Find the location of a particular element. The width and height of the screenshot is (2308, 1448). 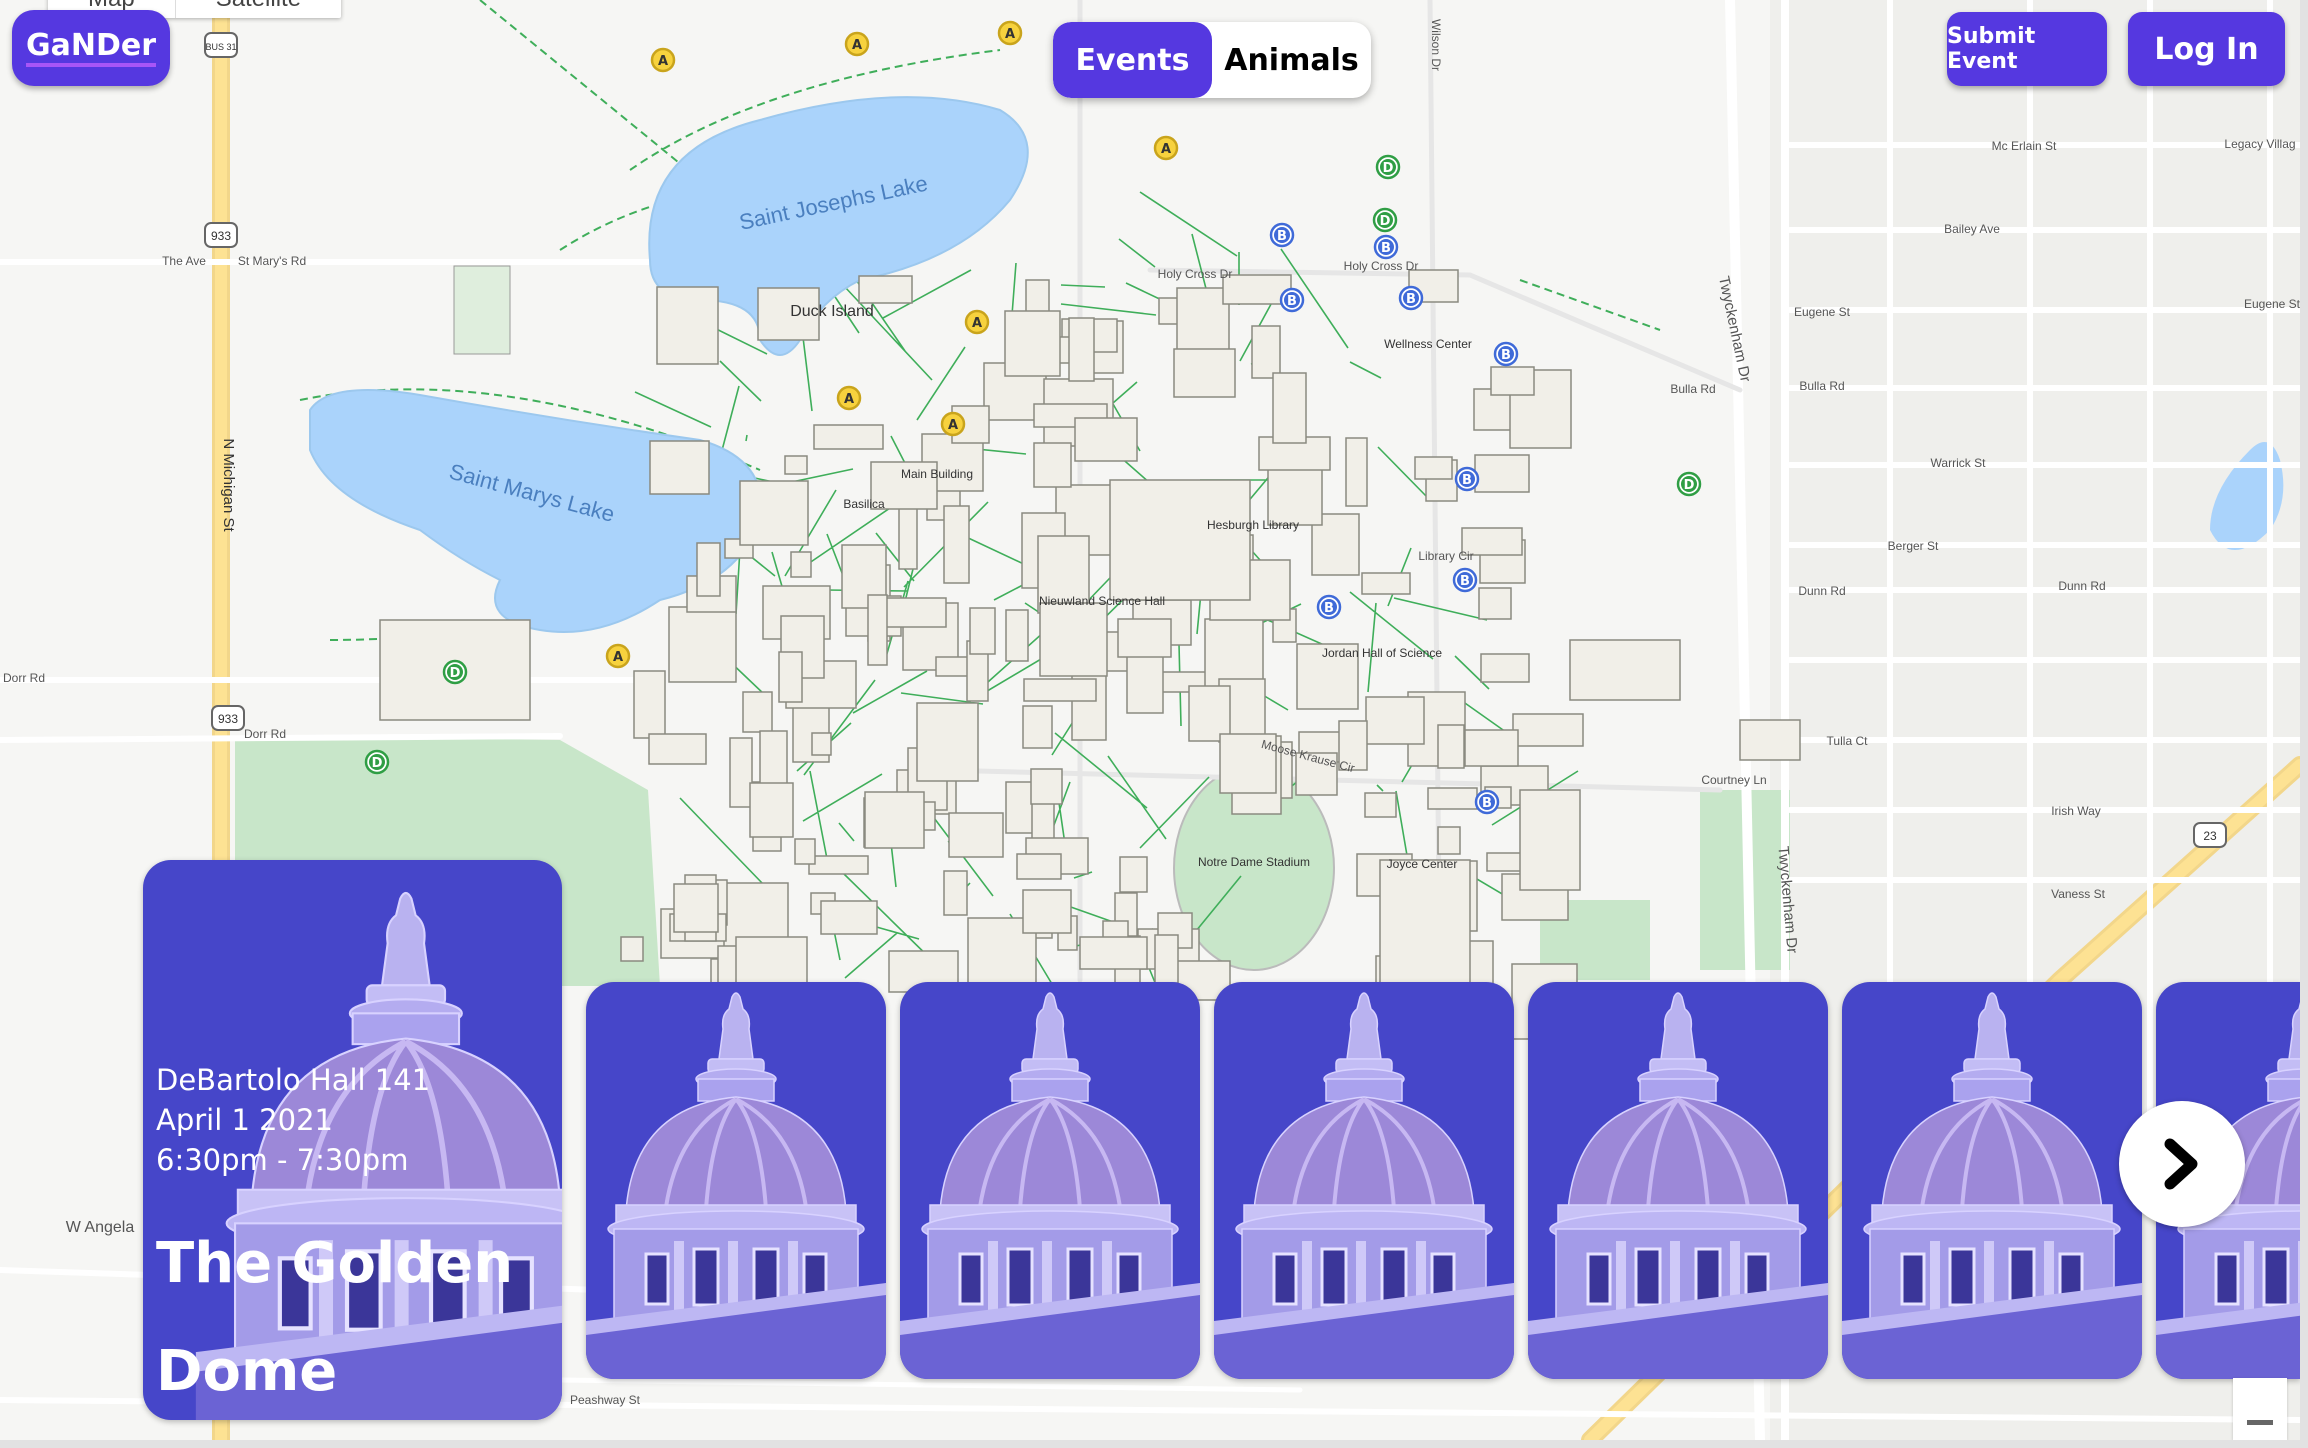

event-date: April 1 2021 is located at coordinates (244, 1120).